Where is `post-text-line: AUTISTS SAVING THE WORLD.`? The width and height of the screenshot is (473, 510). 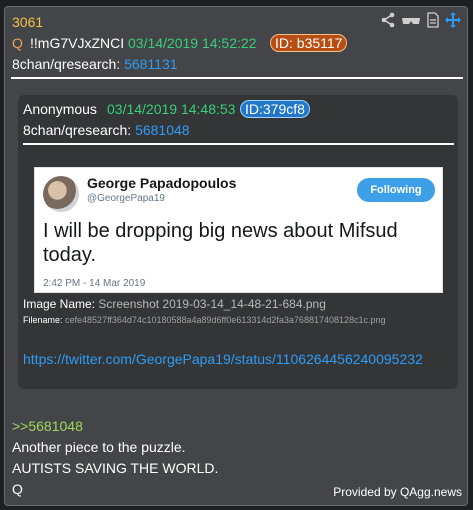
post-text-line: AUTISTS SAVING THE WORLD. is located at coordinates (115, 468).